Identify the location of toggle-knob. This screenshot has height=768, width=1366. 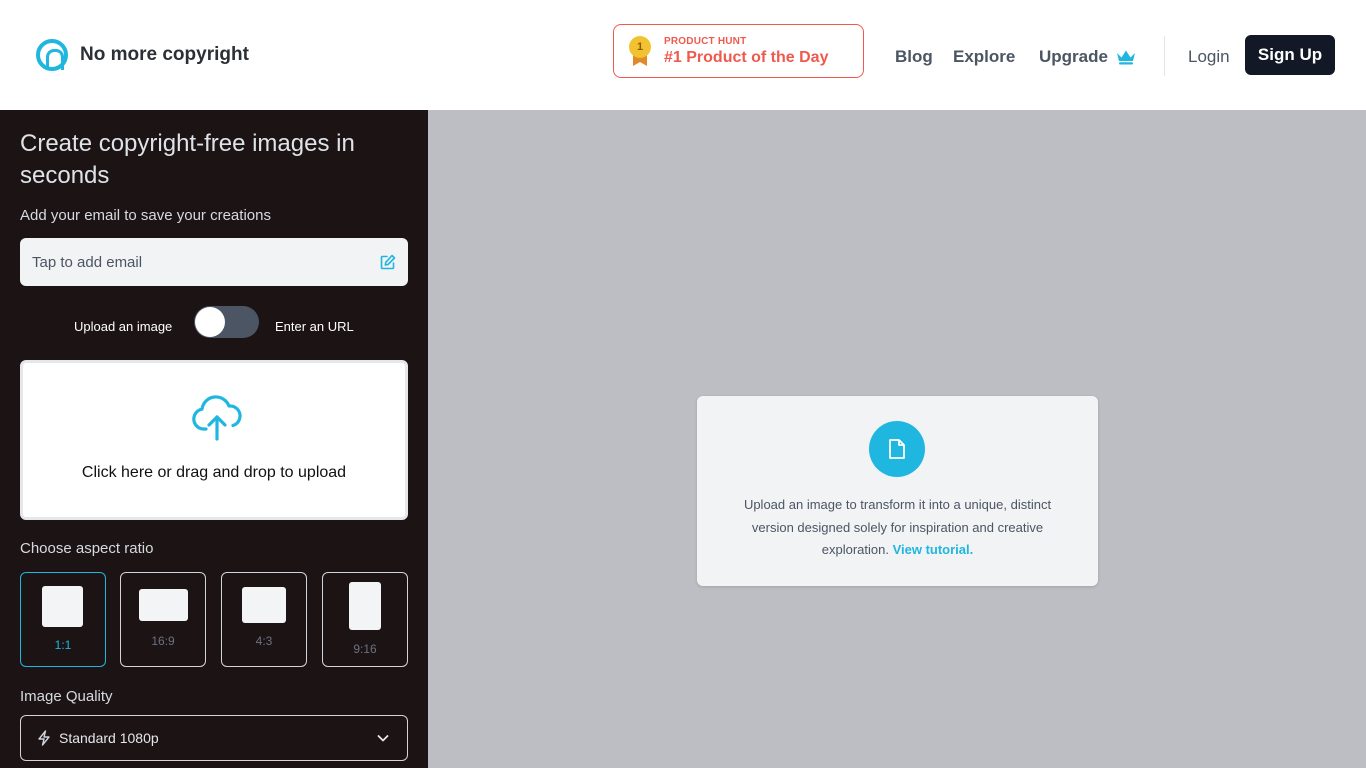
(210, 322).